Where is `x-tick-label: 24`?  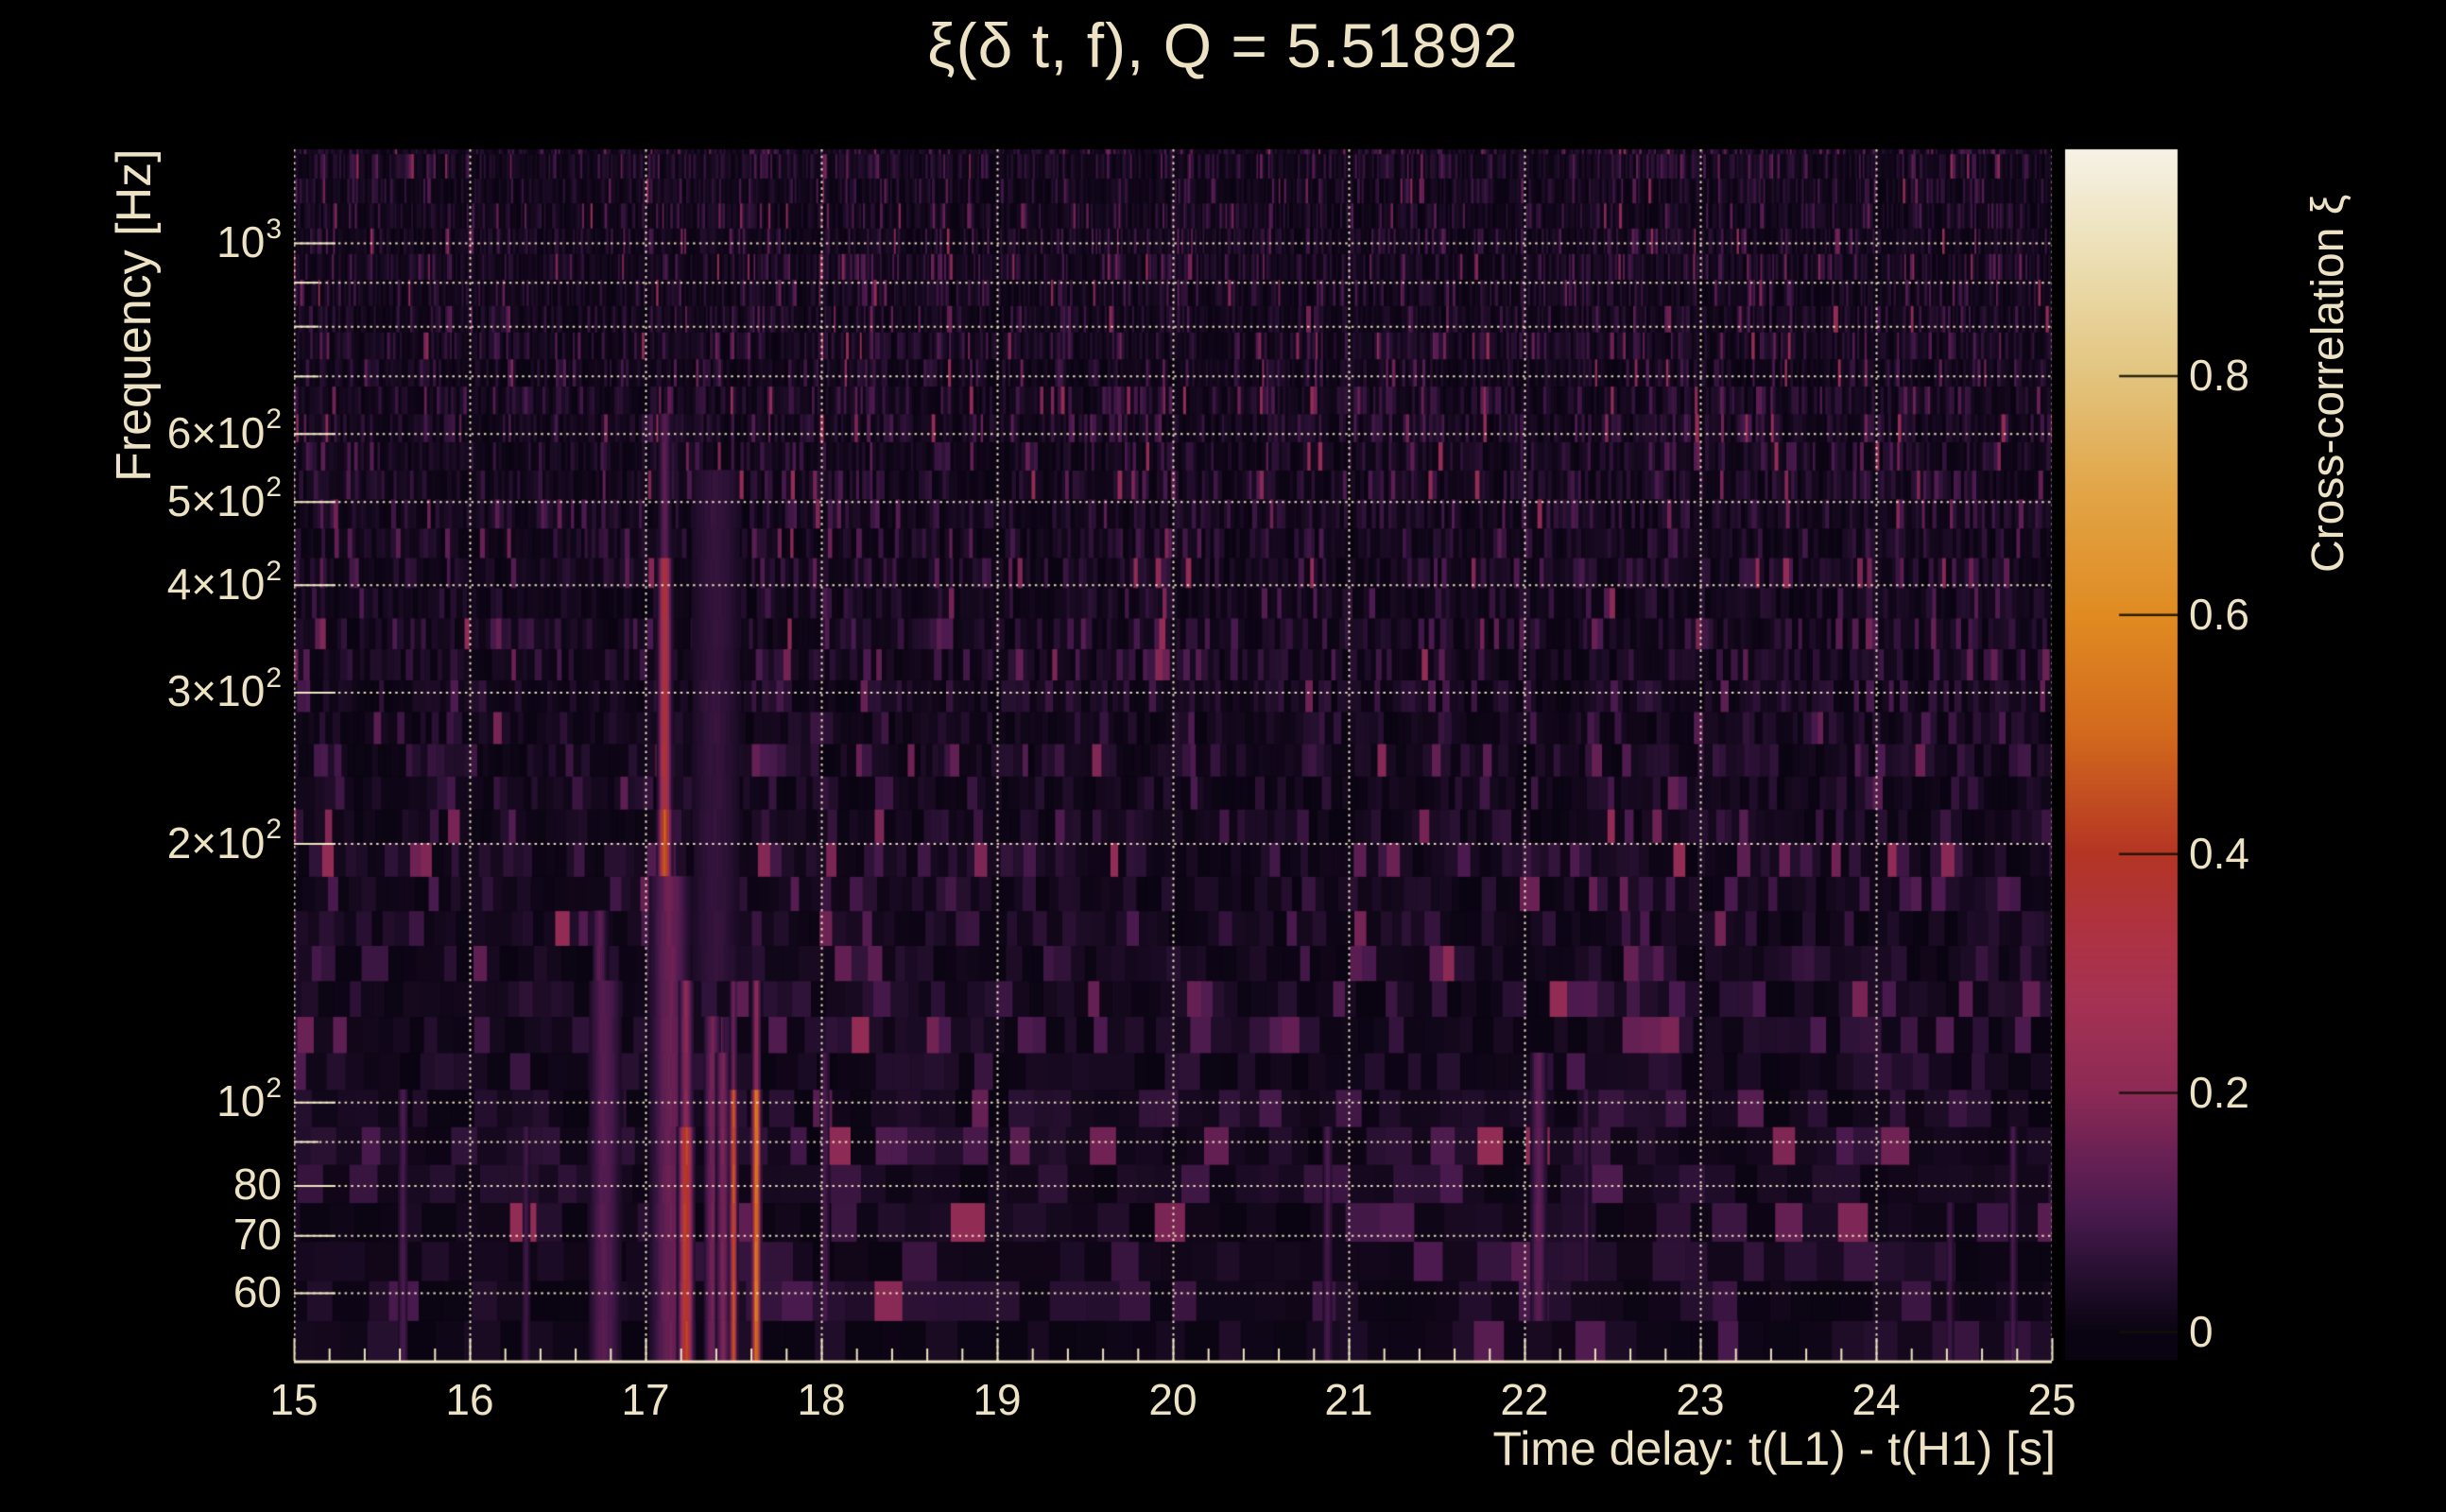
x-tick-label: 24 is located at coordinates (1876, 1399).